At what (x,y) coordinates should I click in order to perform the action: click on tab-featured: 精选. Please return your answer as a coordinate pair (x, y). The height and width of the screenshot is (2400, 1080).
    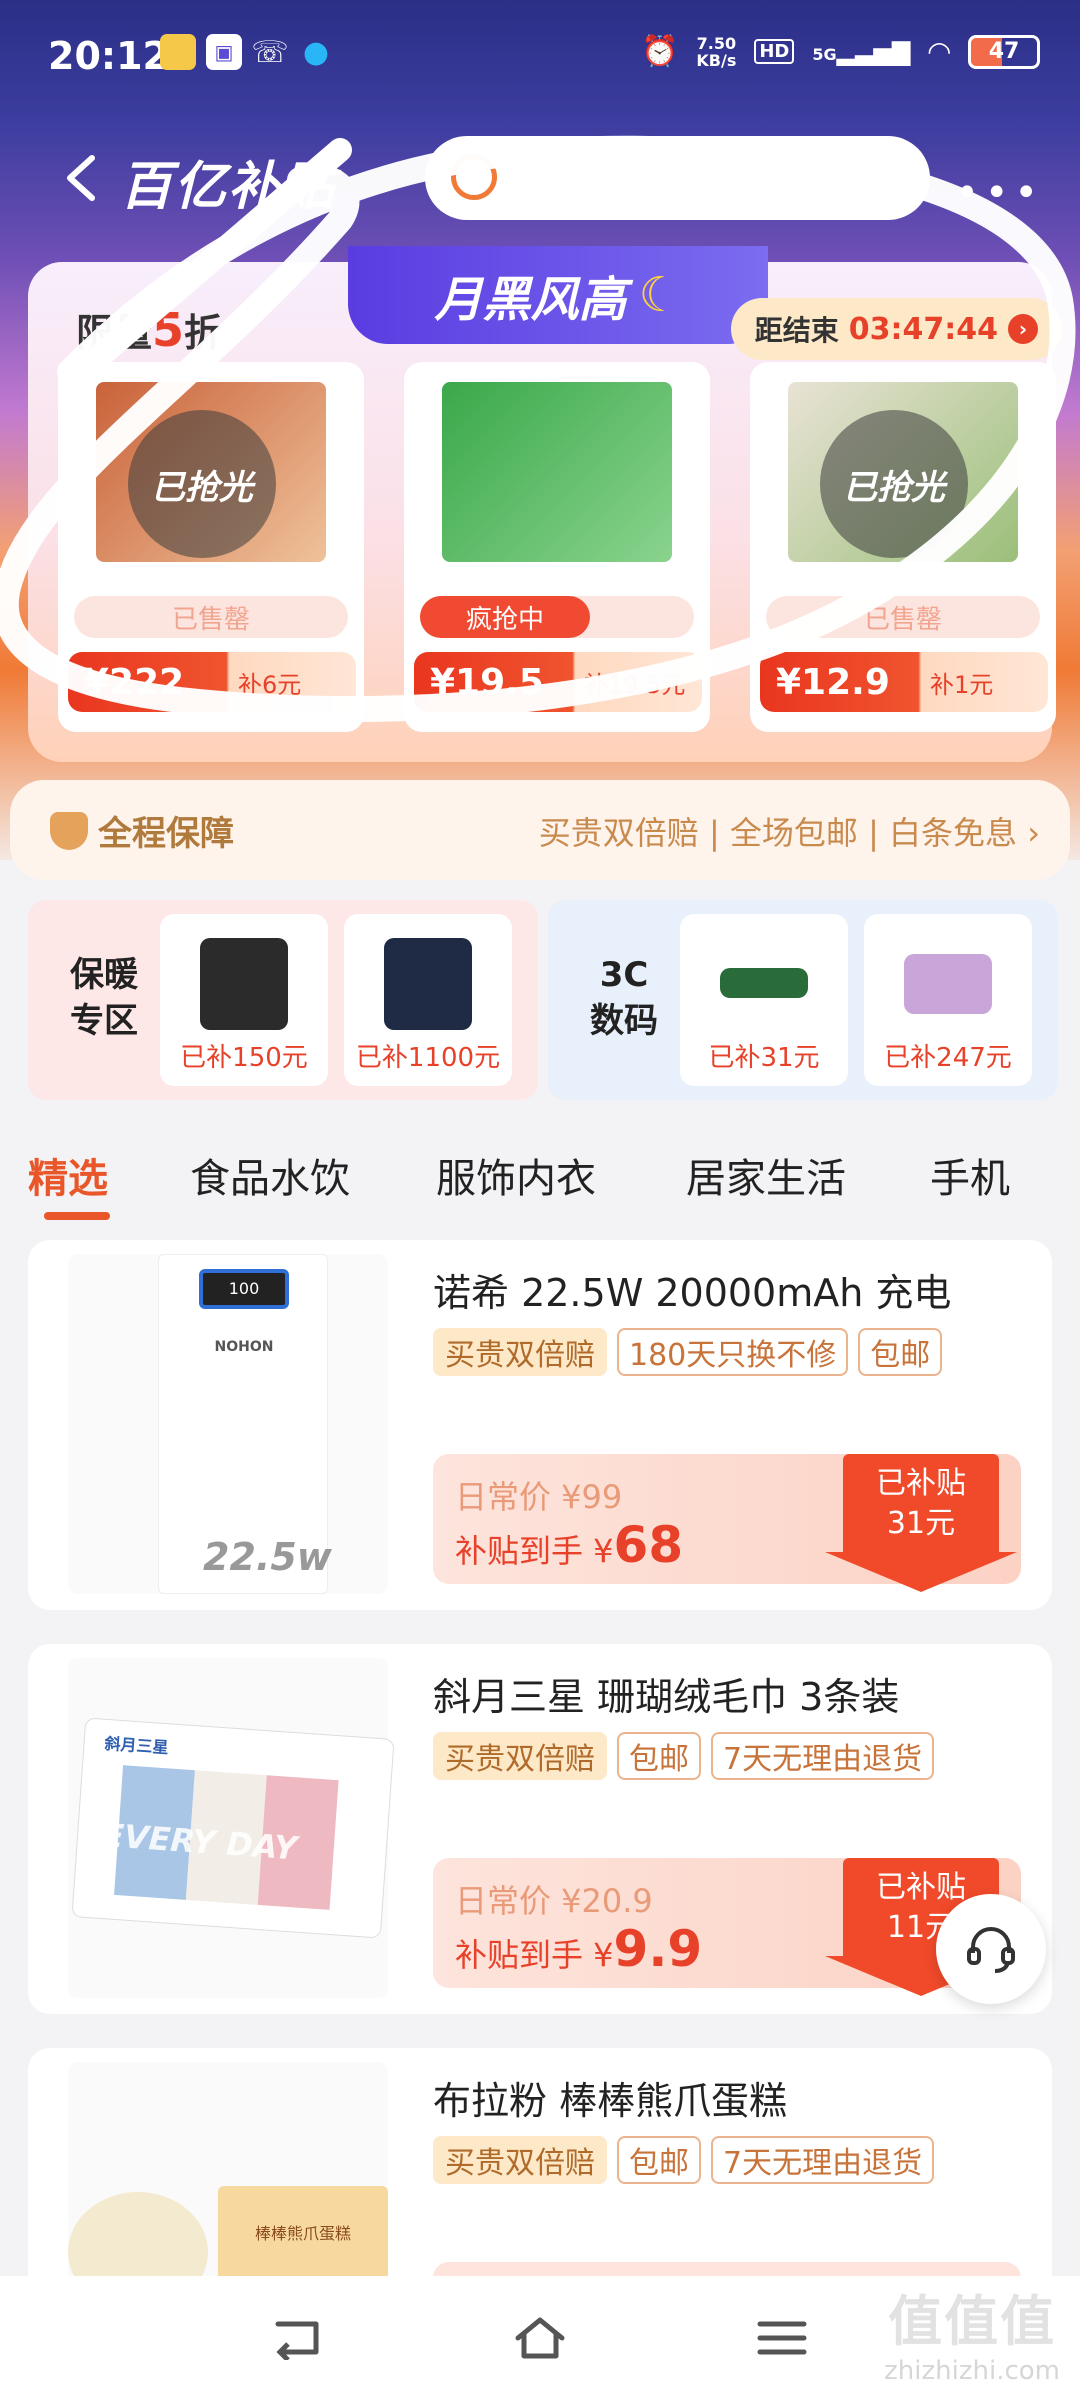
    Looking at the image, I should click on (68, 1175).